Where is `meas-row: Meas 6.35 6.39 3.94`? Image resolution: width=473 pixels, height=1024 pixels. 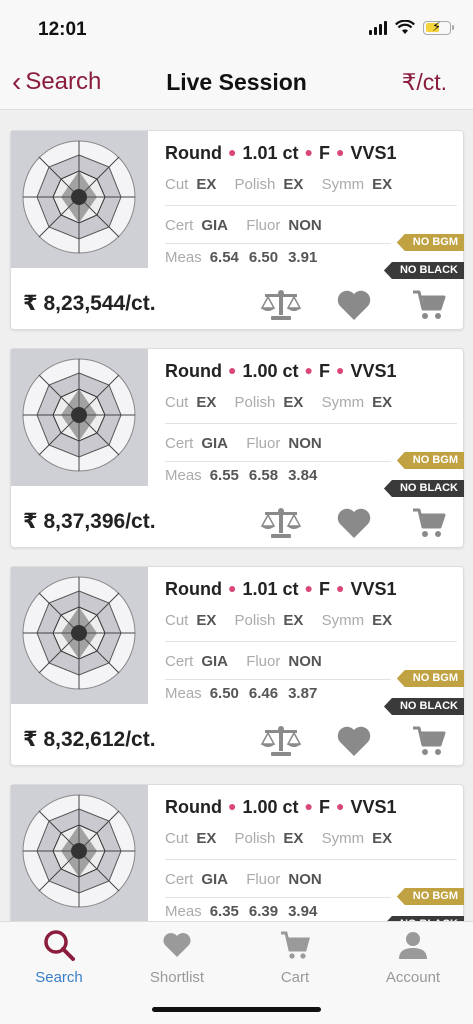
meas-row: Meas 6.35 6.39 3.94 is located at coordinates (248, 911).